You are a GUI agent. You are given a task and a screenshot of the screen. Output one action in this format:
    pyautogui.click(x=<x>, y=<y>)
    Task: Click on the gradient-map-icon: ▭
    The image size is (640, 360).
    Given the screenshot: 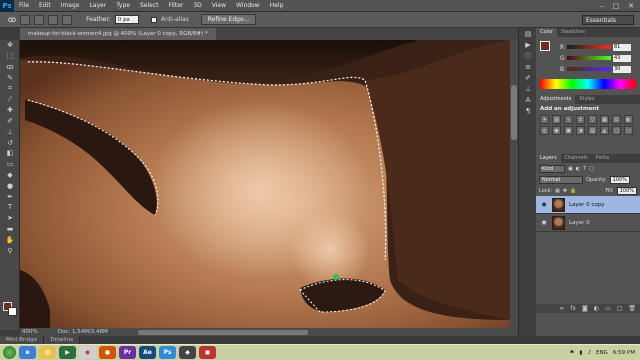 What is the action you would take?
    pyautogui.click(x=628, y=130)
    